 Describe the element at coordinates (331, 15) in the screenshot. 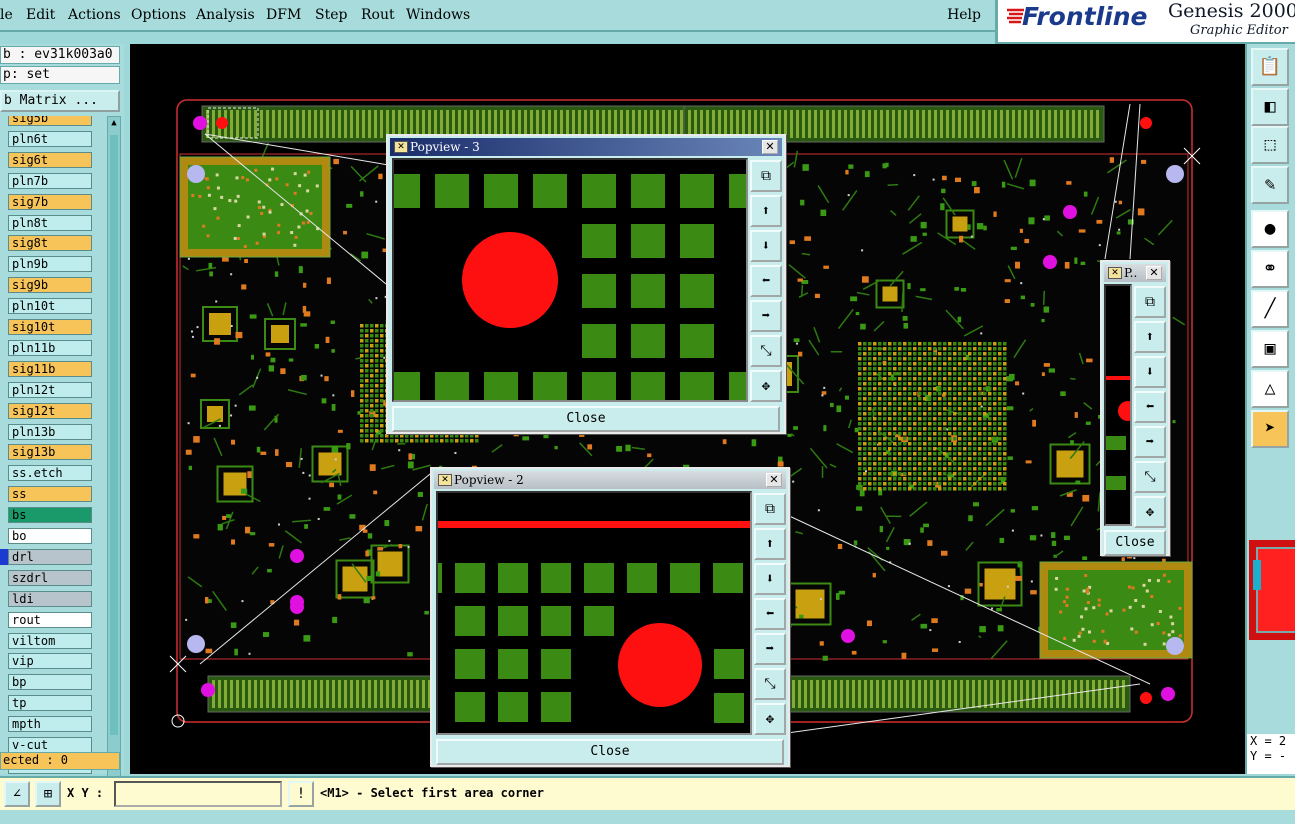

I see `menu-step: Step` at that location.